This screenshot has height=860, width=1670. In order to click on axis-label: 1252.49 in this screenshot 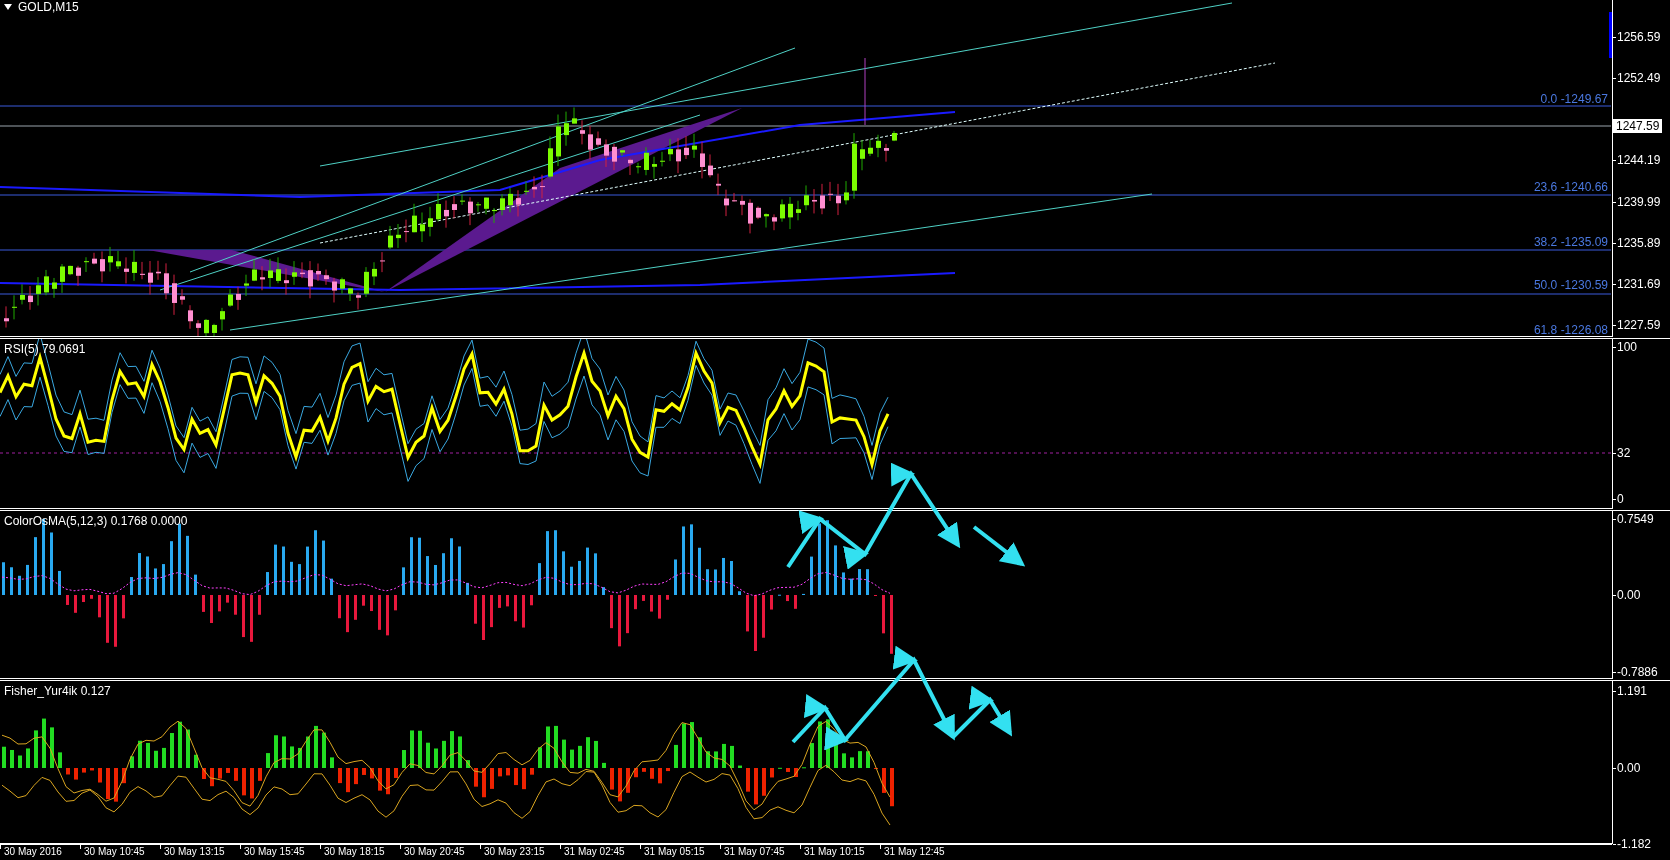, I will do `click(1639, 78)`.